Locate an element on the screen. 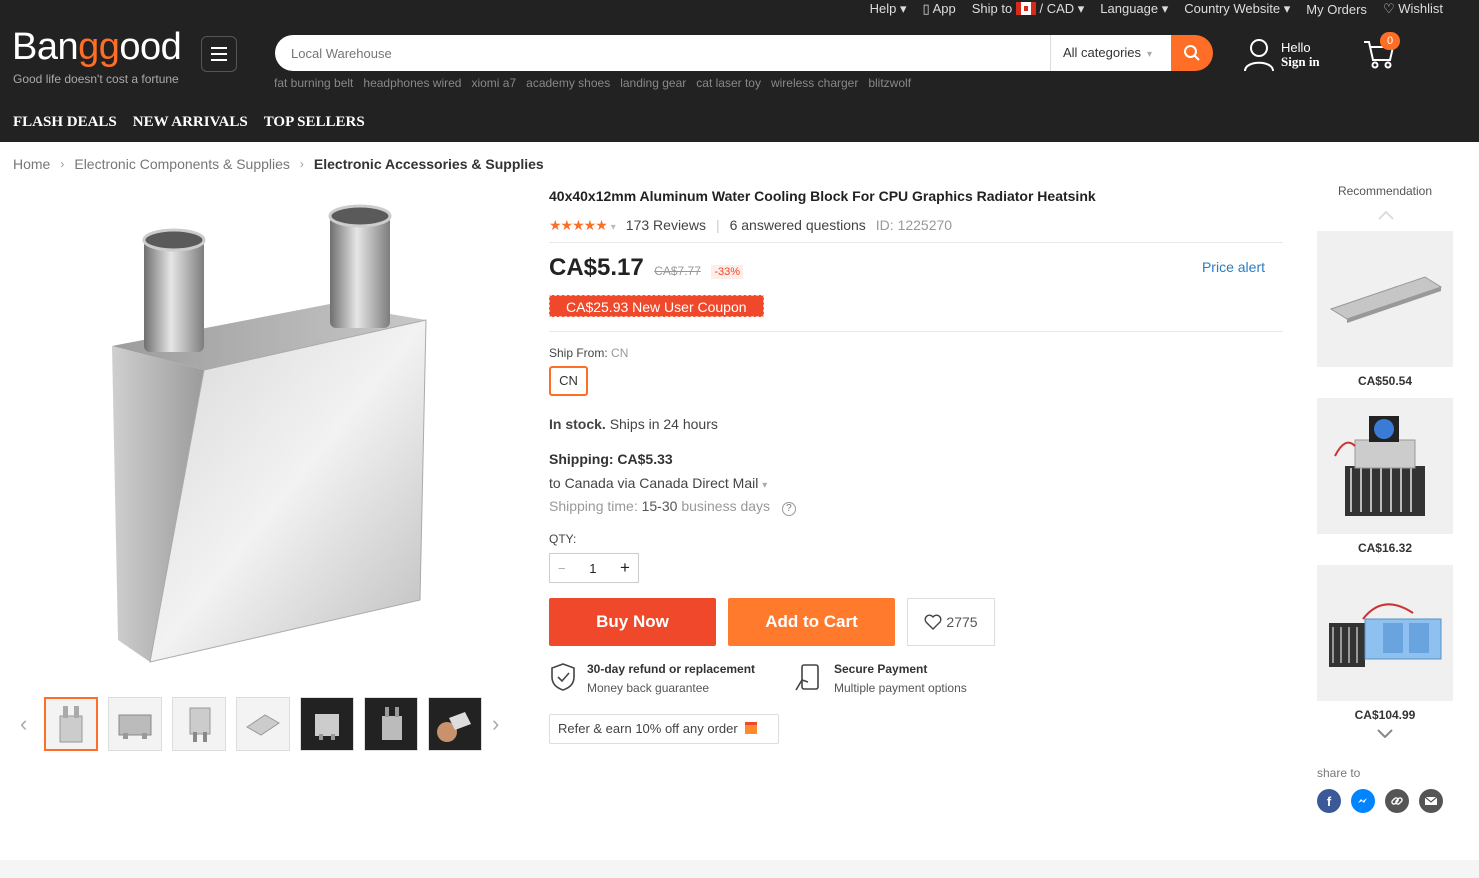  original-price: CA$7.77 is located at coordinates (677, 271).